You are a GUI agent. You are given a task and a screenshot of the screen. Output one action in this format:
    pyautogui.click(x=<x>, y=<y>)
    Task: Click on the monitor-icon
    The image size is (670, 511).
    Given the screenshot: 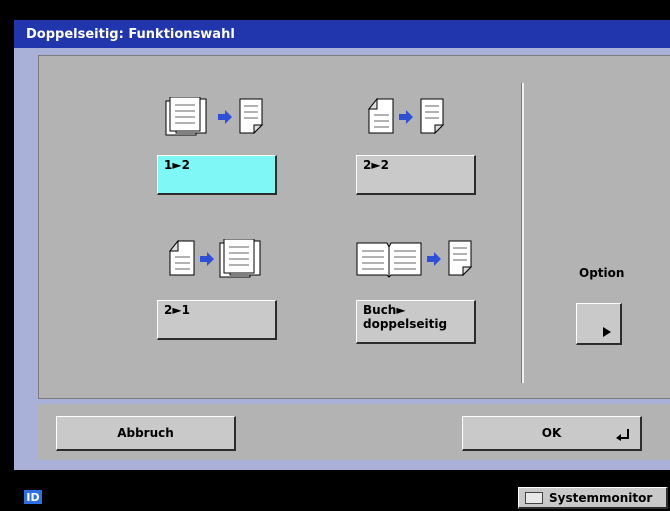 What is the action you would take?
    pyautogui.click(x=534, y=497)
    